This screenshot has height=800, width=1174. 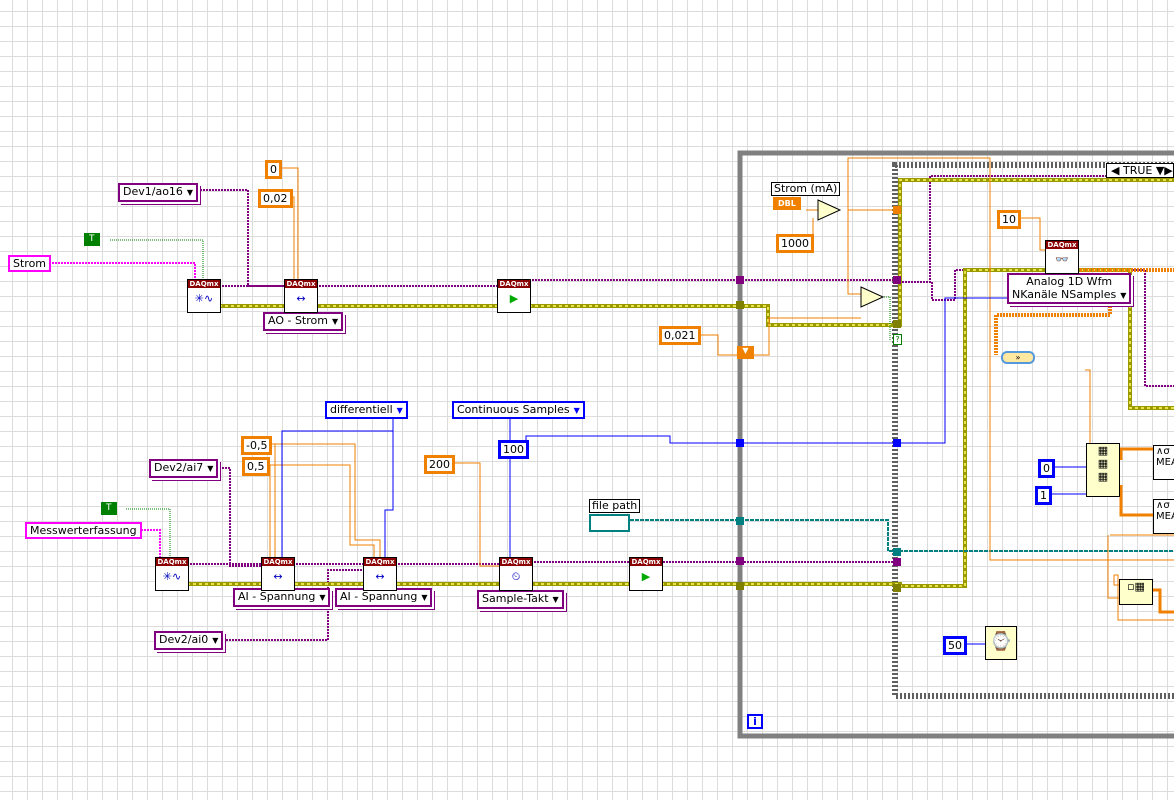 What do you see at coordinates (615, 506) in the screenshot?
I see `file-path-label: file path` at bounding box center [615, 506].